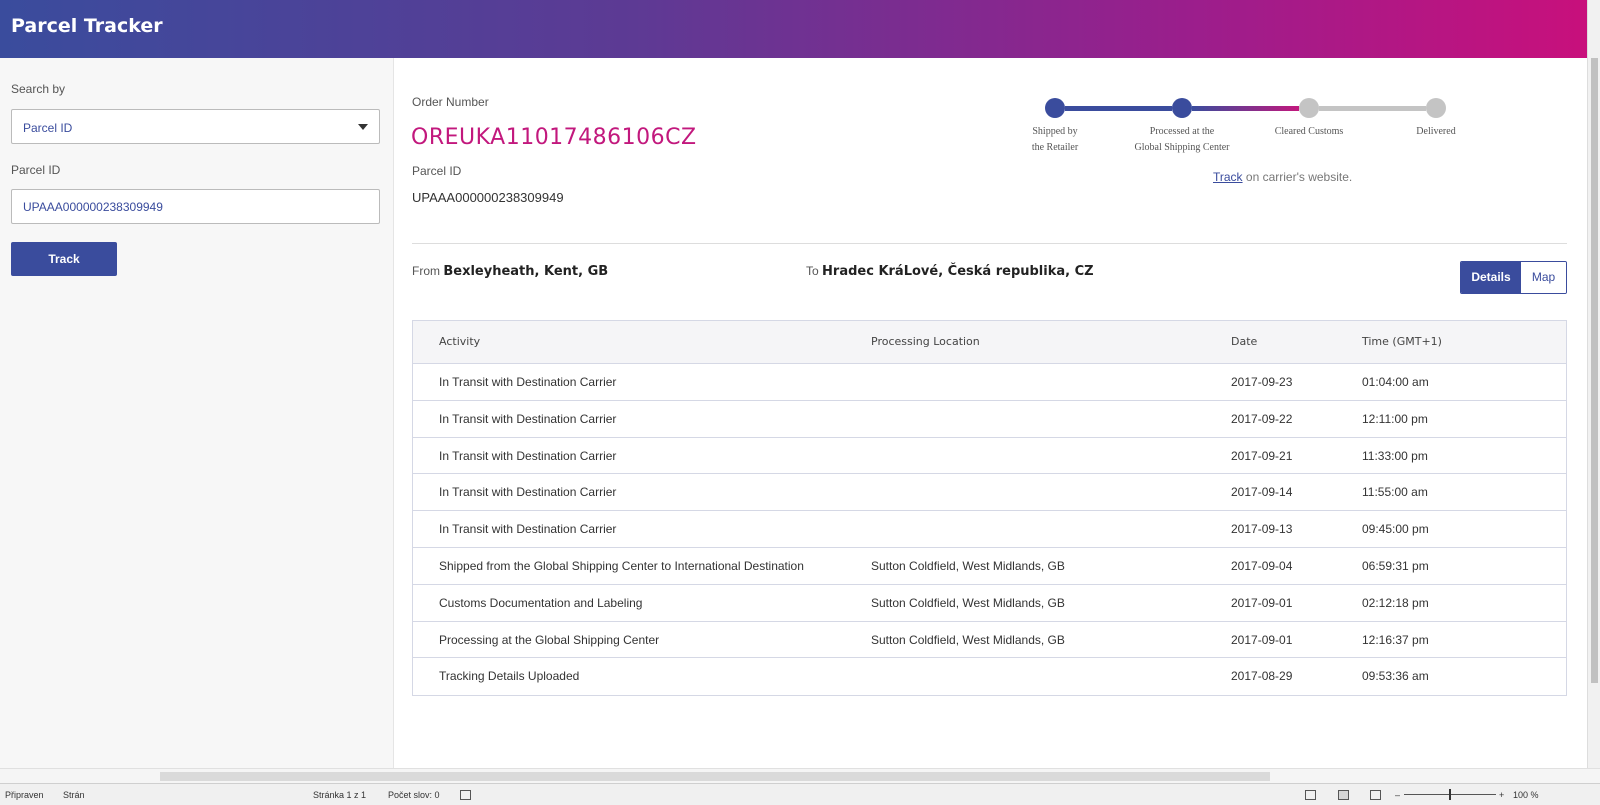 The width and height of the screenshot is (1600, 805). Describe the element at coordinates (437, 171) in the screenshot. I see `parcel-id-heading: Parcel ID` at that location.